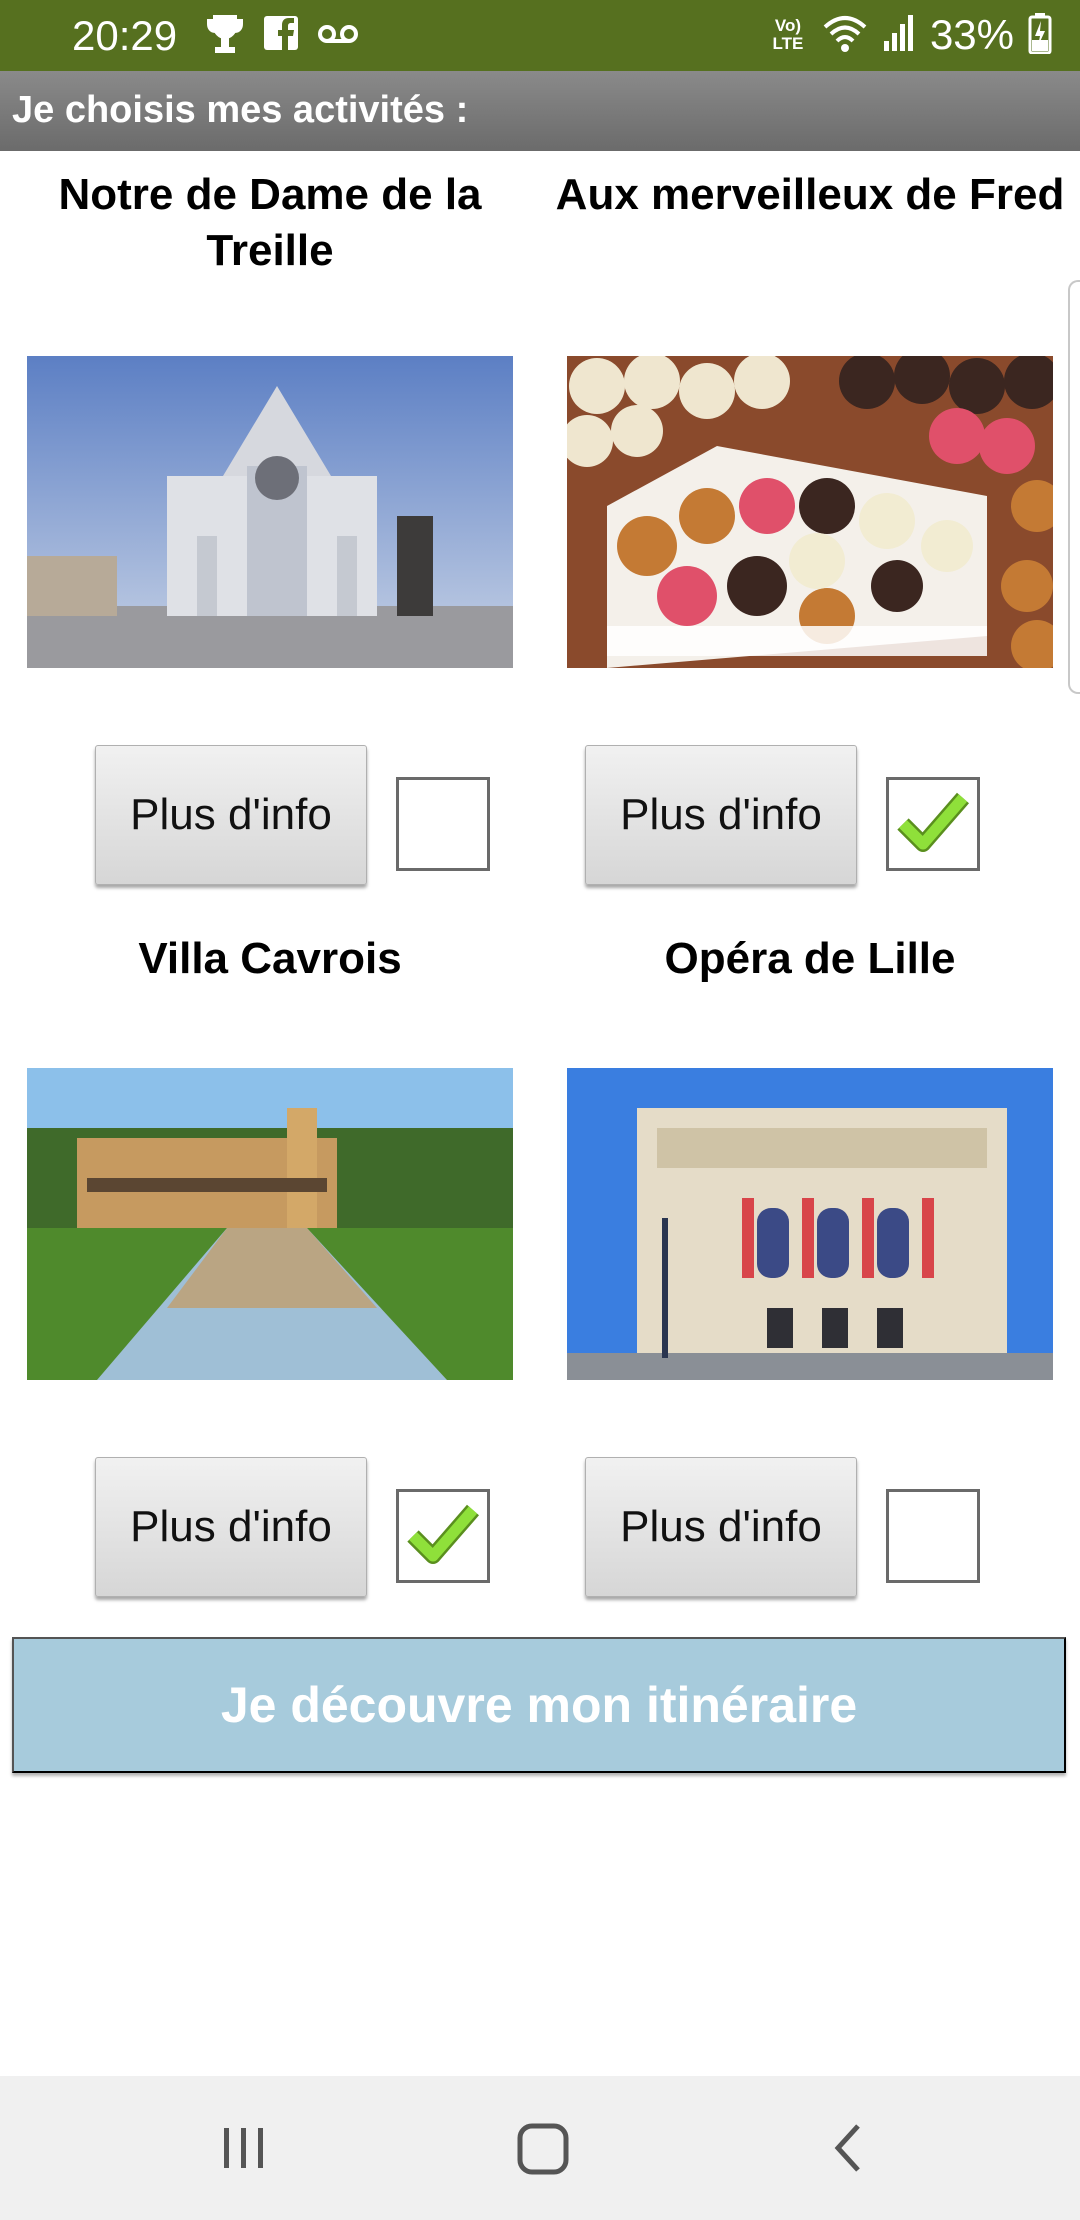  What do you see at coordinates (244, 2150) in the screenshot?
I see `recent-apps-icon` at bounding box center [244, 2150].